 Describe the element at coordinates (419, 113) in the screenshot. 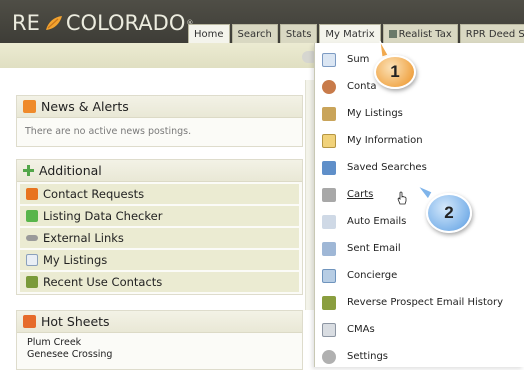

I see `menu-item-my-listings: My Listings` at that location.